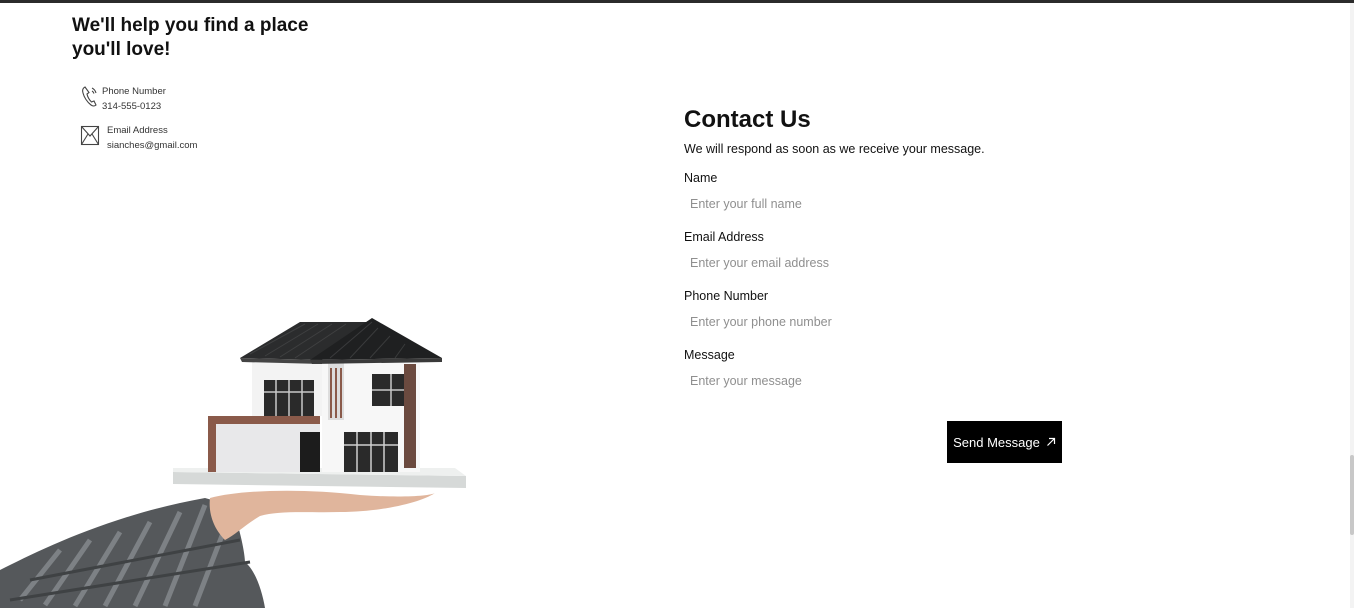 This screenshot has height=608, width=1354. What do you see at coordinates (724, 237) in the screenshot?
I see `email-field-label: Email Address` at bounding box center [724, 237].